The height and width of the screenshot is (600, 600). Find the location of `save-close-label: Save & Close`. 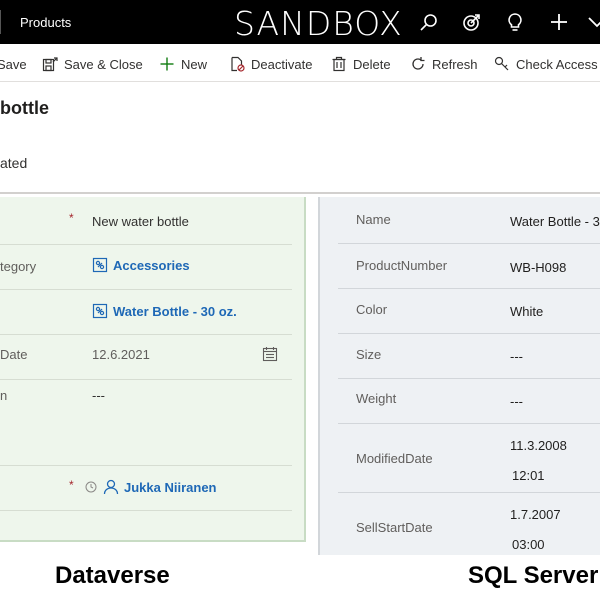

save-close-label: Save & Close is located at coordinates (103, 64).